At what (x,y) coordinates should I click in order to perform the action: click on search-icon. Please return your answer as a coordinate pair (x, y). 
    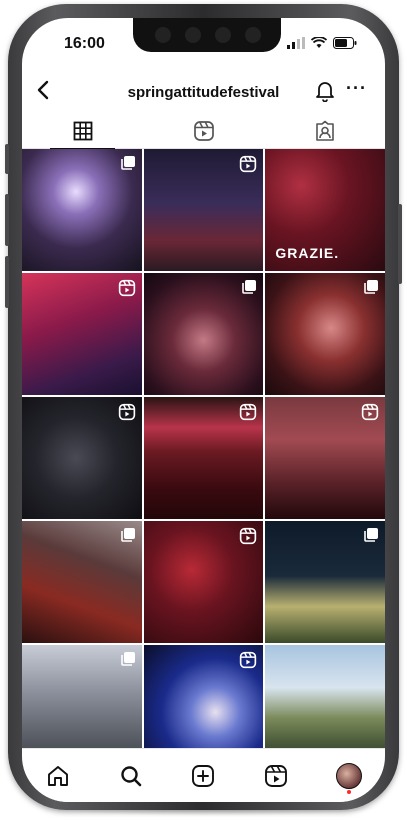
    Looking at the image, I should click on (131, 776).